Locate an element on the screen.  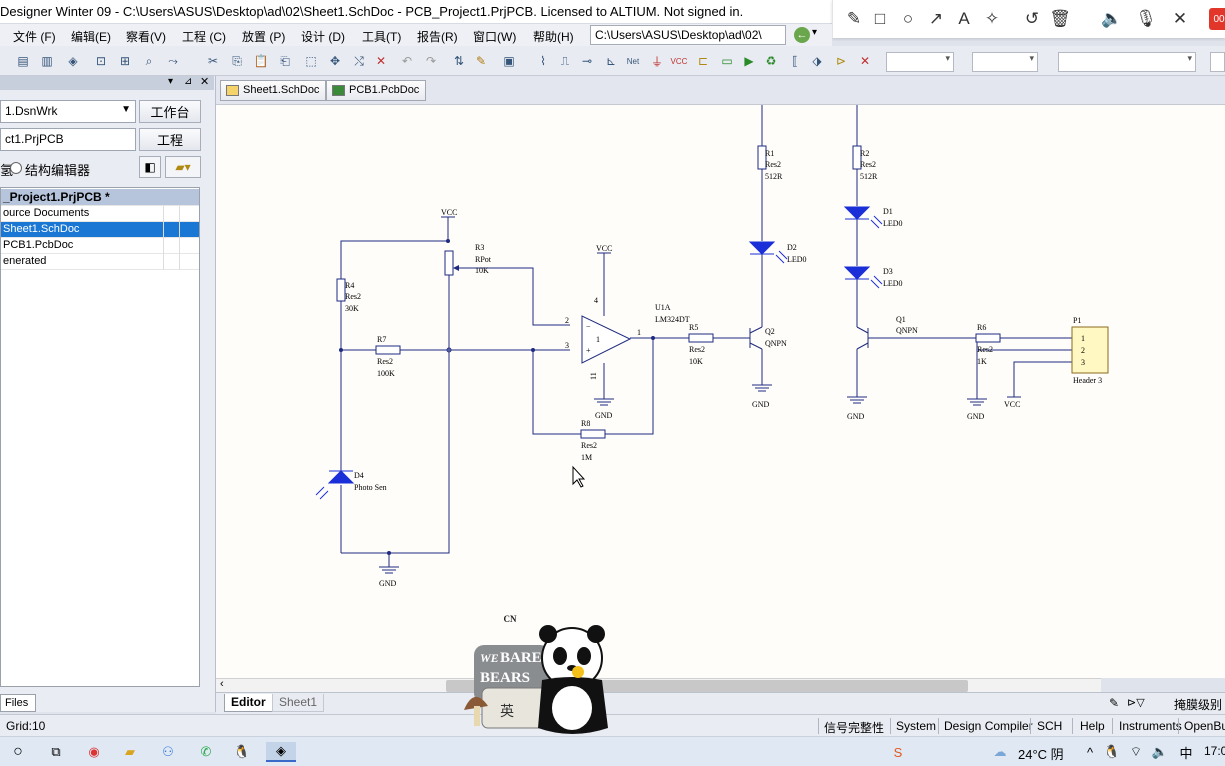
sogou-input-icon: S is located at coordinates (898, 752).